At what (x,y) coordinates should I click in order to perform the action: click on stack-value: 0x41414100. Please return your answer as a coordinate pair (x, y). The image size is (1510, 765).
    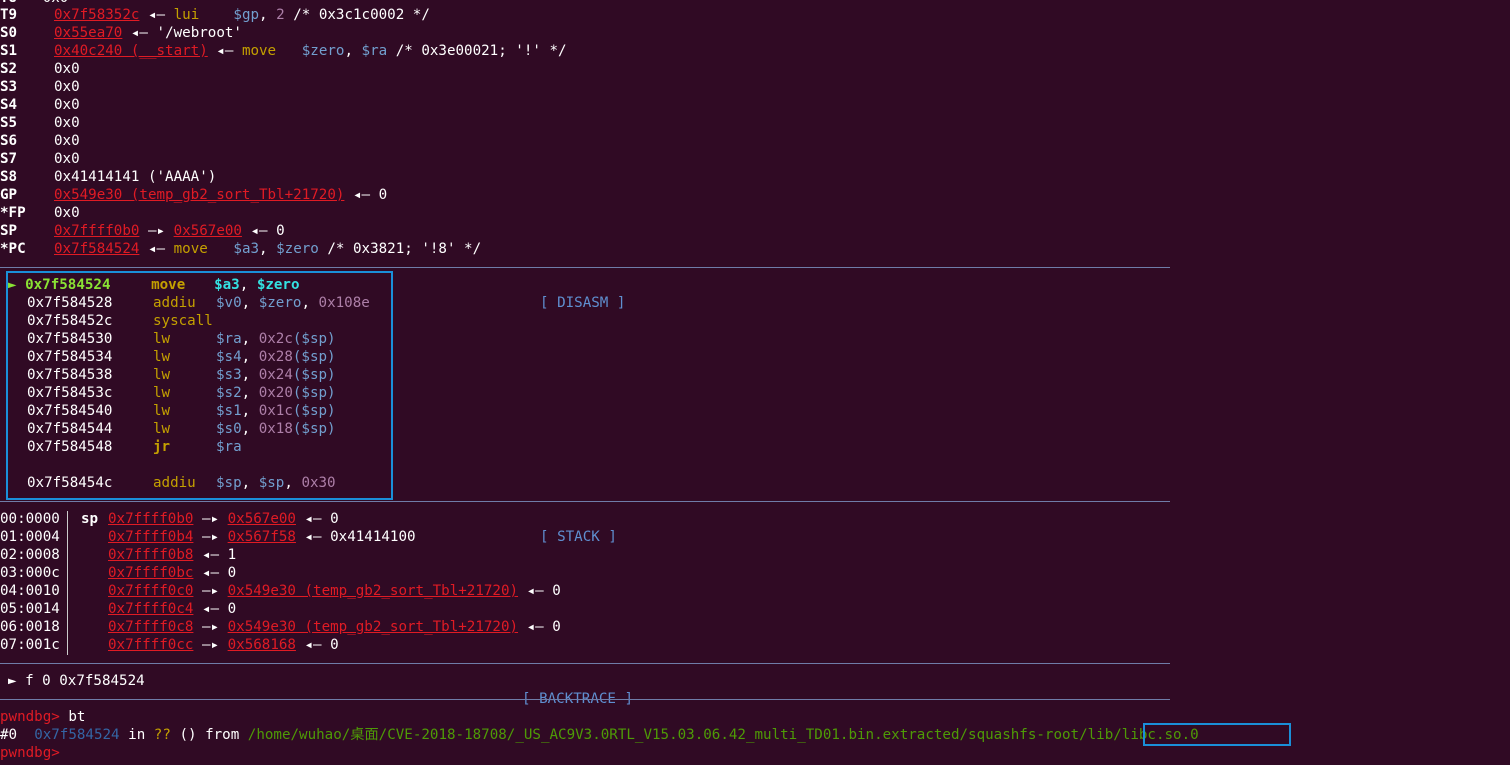
    Looking at the image, I should click on (373, 537).